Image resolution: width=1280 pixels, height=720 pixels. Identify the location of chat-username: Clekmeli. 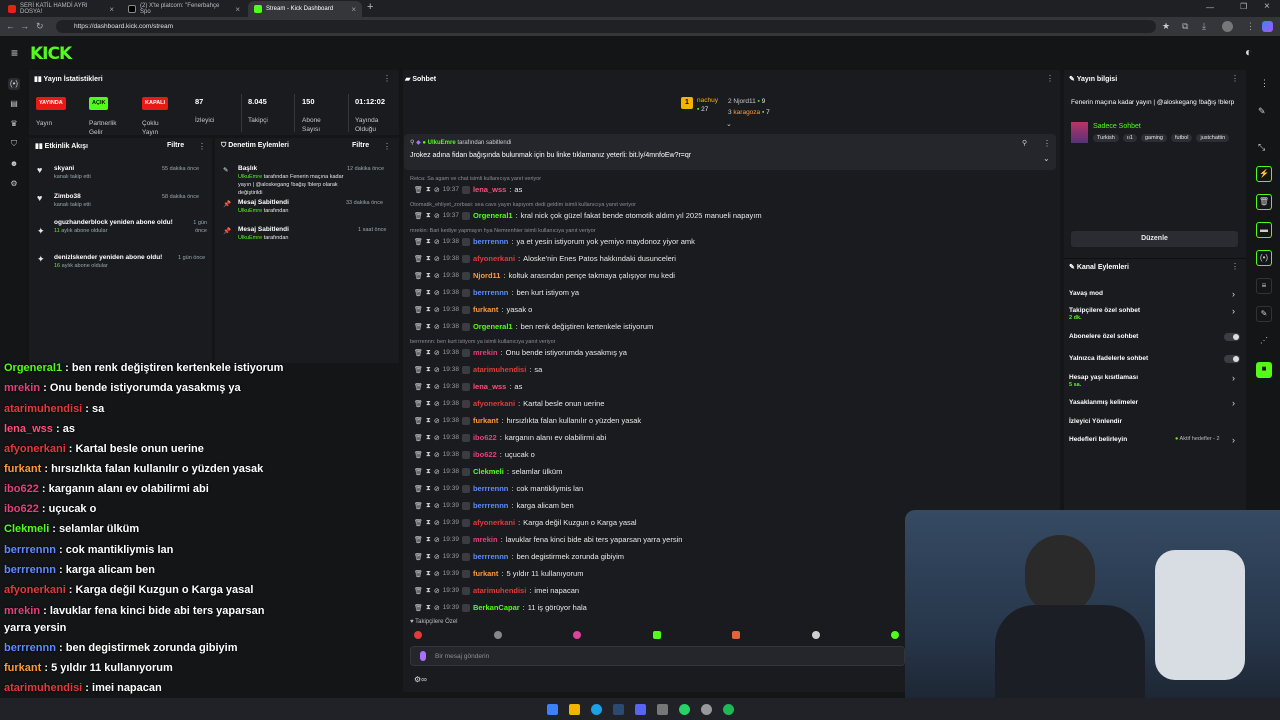
(488, 471).